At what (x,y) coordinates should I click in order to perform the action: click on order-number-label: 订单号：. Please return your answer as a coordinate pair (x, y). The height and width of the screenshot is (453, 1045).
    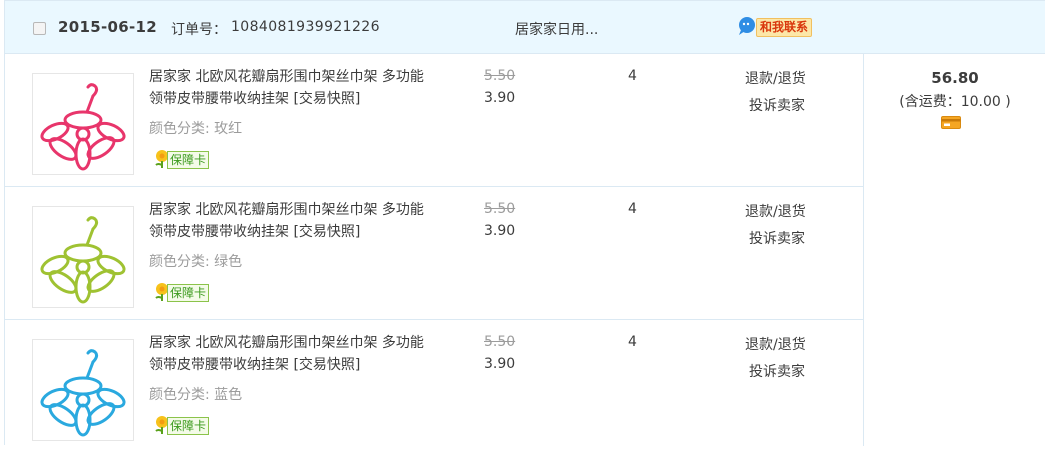
    Looking at the image, I should click on (199, 30).